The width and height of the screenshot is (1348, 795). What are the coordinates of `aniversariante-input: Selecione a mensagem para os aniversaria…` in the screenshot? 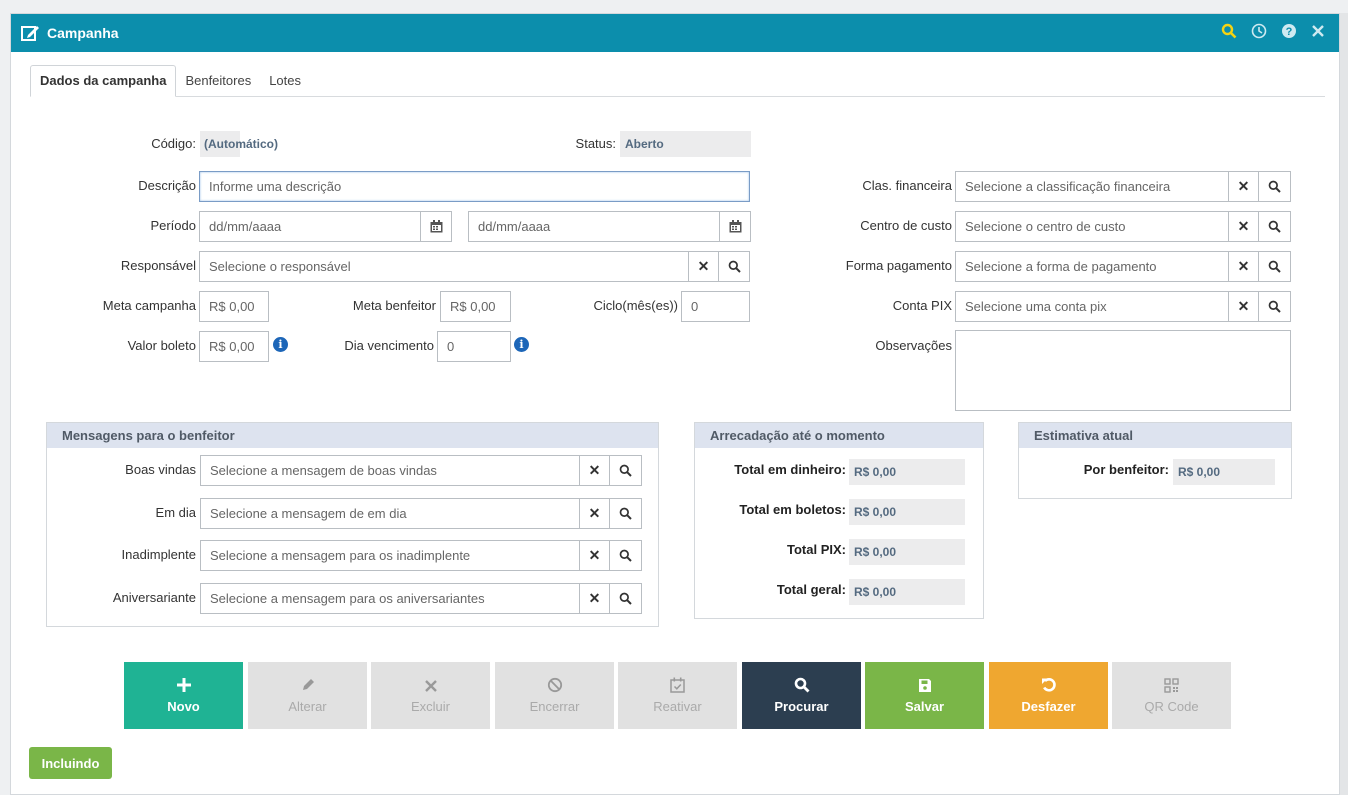 It's located at (390, 598).